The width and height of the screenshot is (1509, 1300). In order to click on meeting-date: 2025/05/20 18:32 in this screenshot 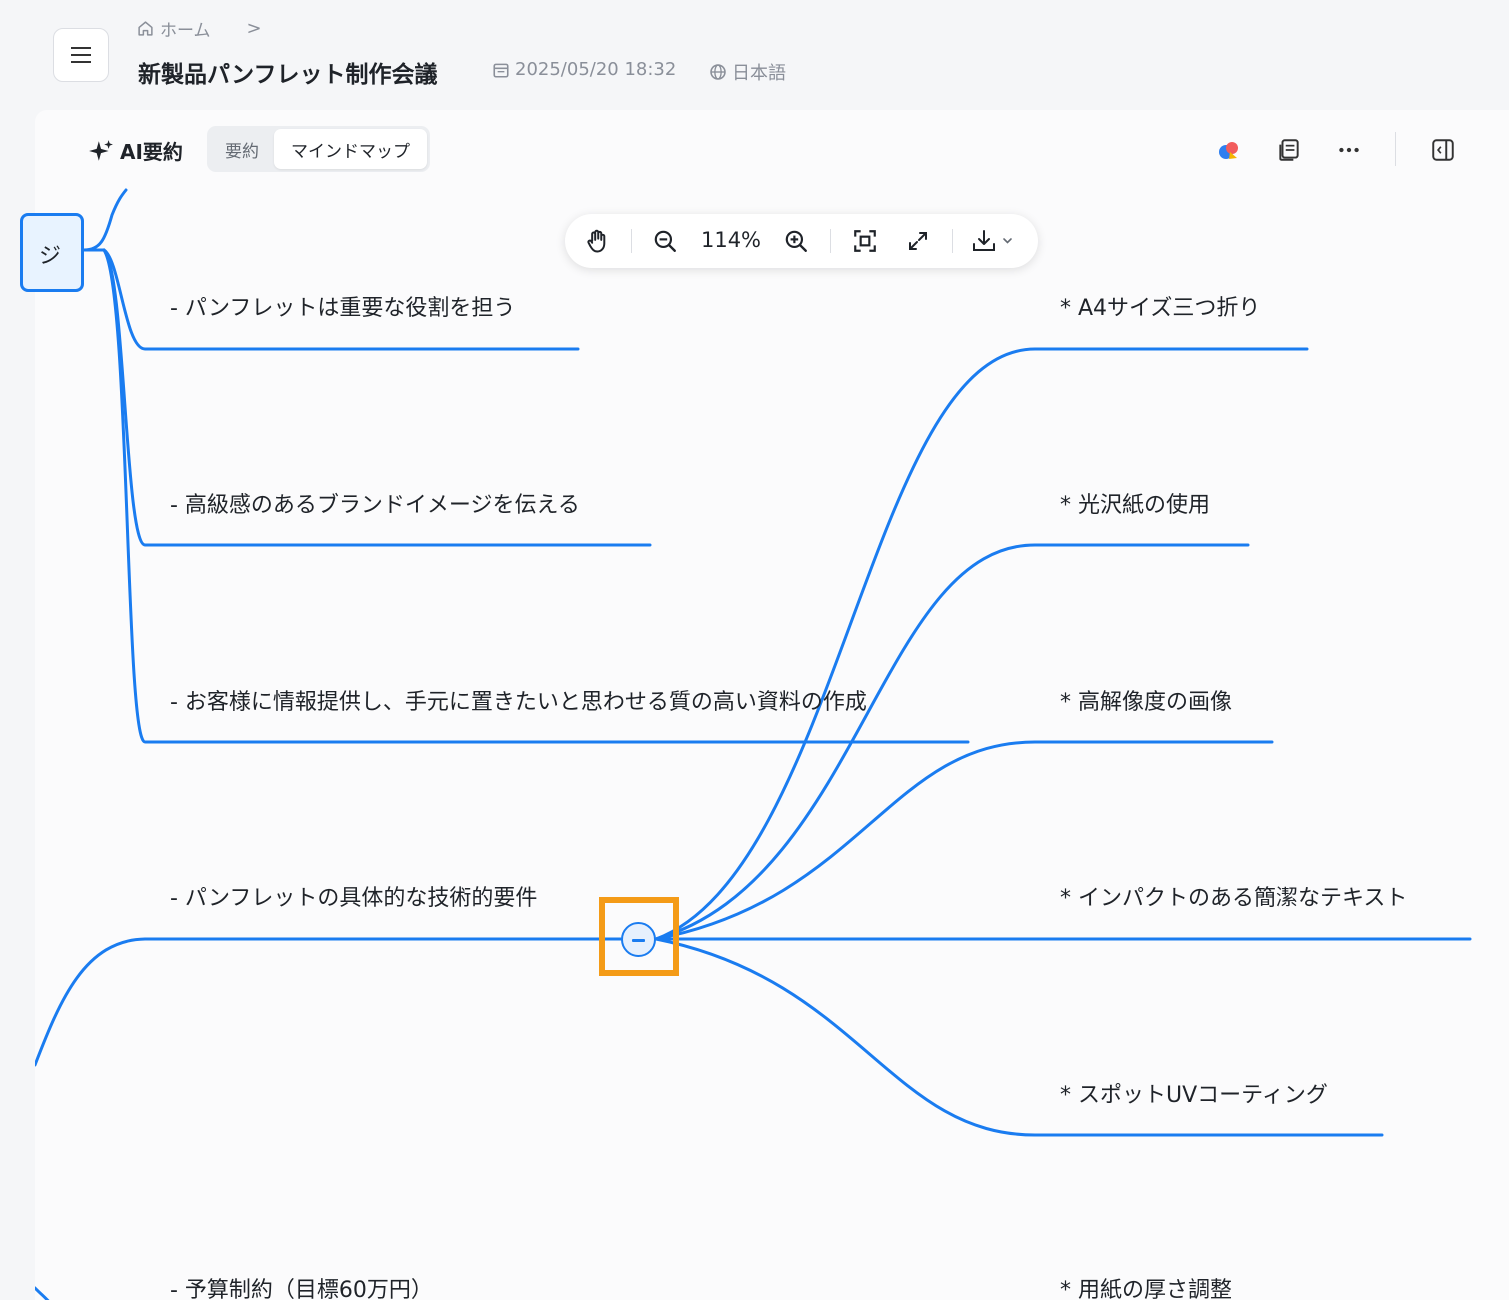, I will do `click(584, 69)`.